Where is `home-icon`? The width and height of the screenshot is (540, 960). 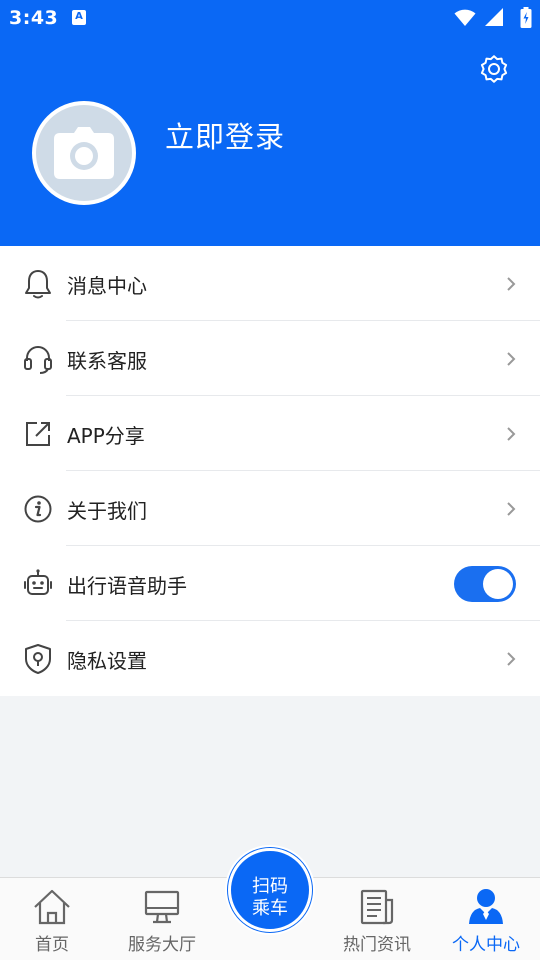
home-icon is located at coordinates (52, 907).